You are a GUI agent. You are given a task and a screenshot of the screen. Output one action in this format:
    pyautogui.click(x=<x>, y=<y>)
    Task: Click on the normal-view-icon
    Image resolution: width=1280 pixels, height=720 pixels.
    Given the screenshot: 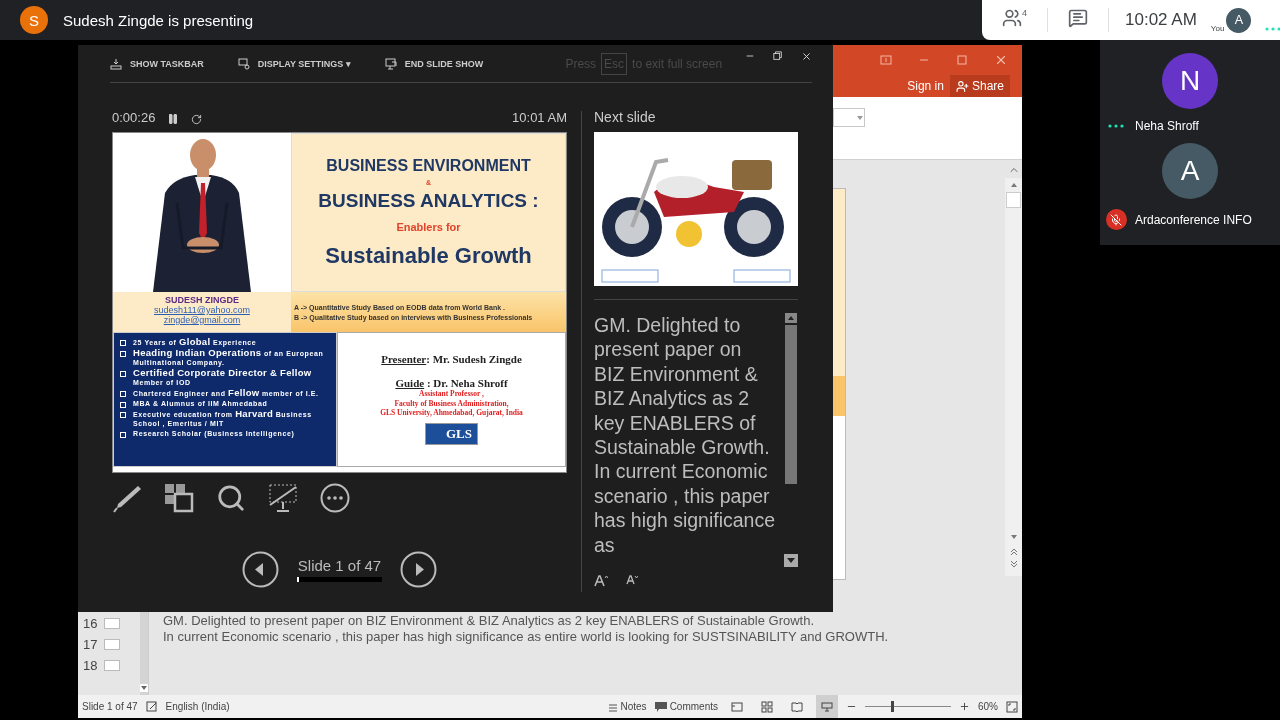 What is the action you would take?
    pyautogui.click(x=737, y=706)
    